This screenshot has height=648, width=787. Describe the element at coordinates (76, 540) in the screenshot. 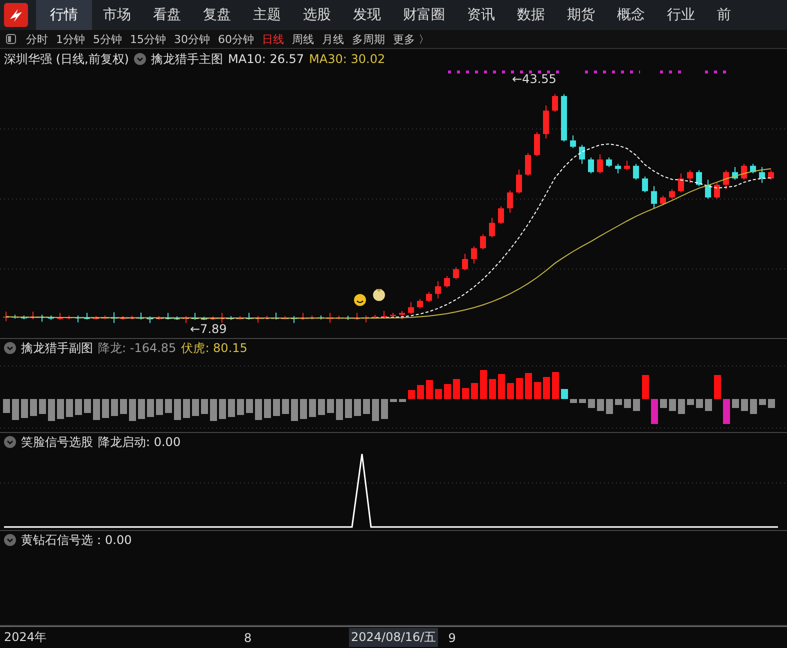

I see `indicator-name: 黄钻石信号选：0.00` at that location.